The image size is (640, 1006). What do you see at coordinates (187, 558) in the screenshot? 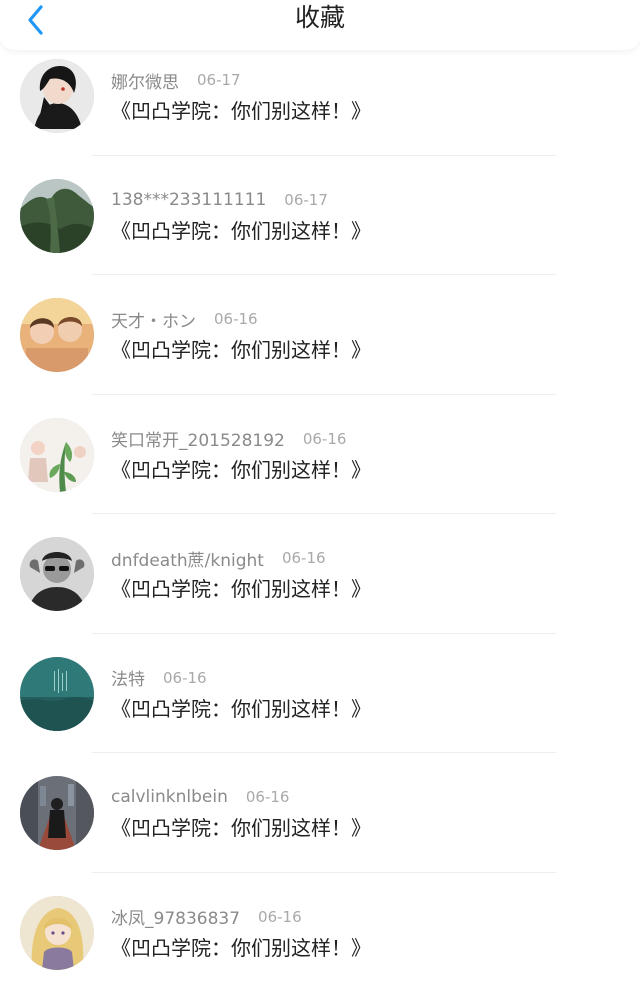
I see `username: dnfdeath蔗/knight` at bounding box center [187, 558].